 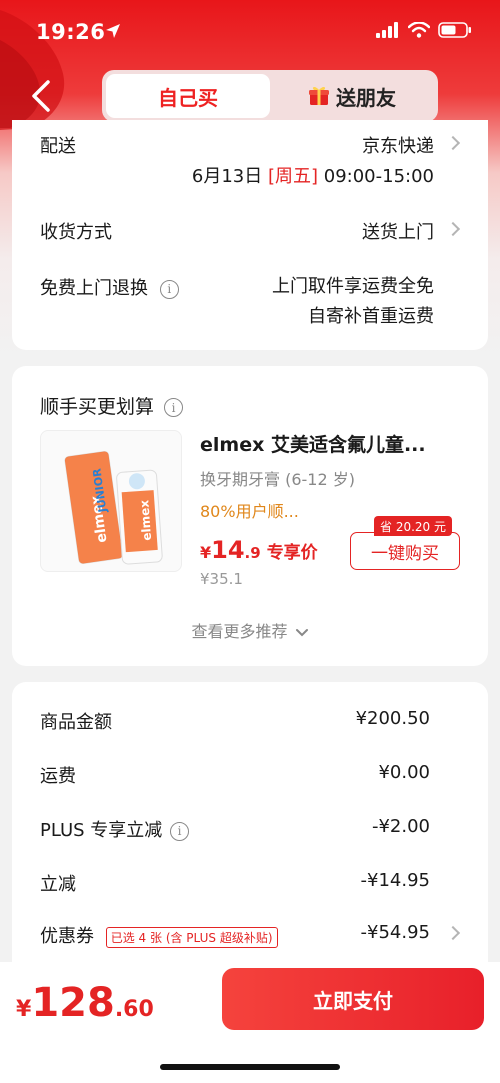 What do you see at coordinates (252, 553) in the screenshot?
I see `price-decimal: .9` at bounding box center [252, 553].